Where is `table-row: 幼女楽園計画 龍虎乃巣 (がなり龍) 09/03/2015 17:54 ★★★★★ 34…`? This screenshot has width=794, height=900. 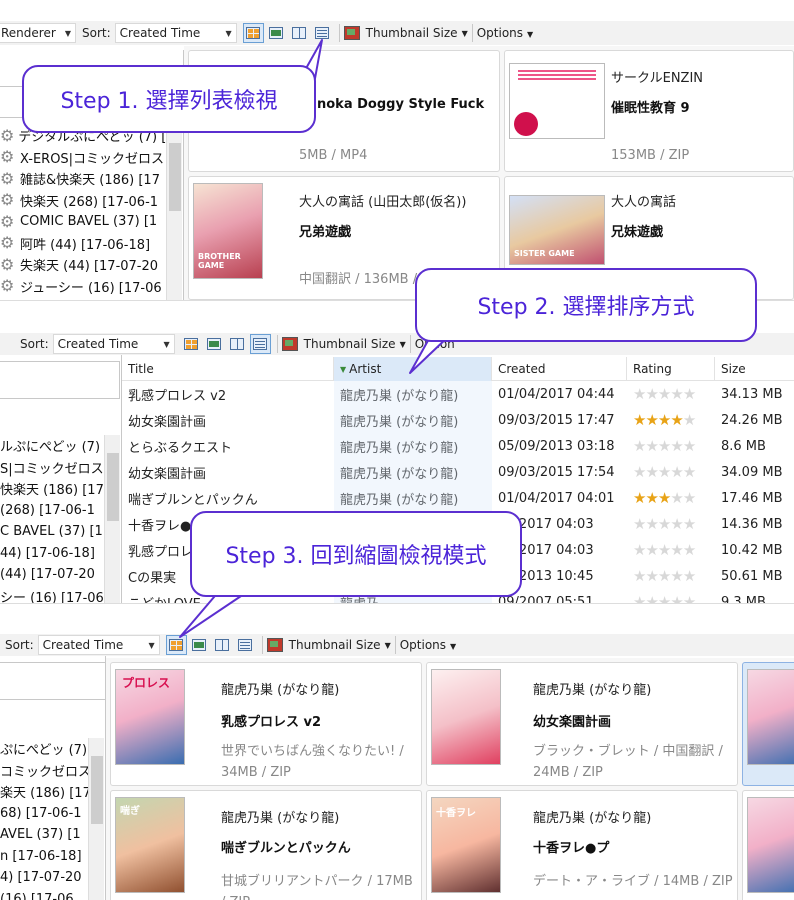 table-row: 幼女楽園計画 龍虎乃巣 (がなり龍) 09/03/2015 17:54 ★★★★★ 34… is located at coordinates (458, 472).